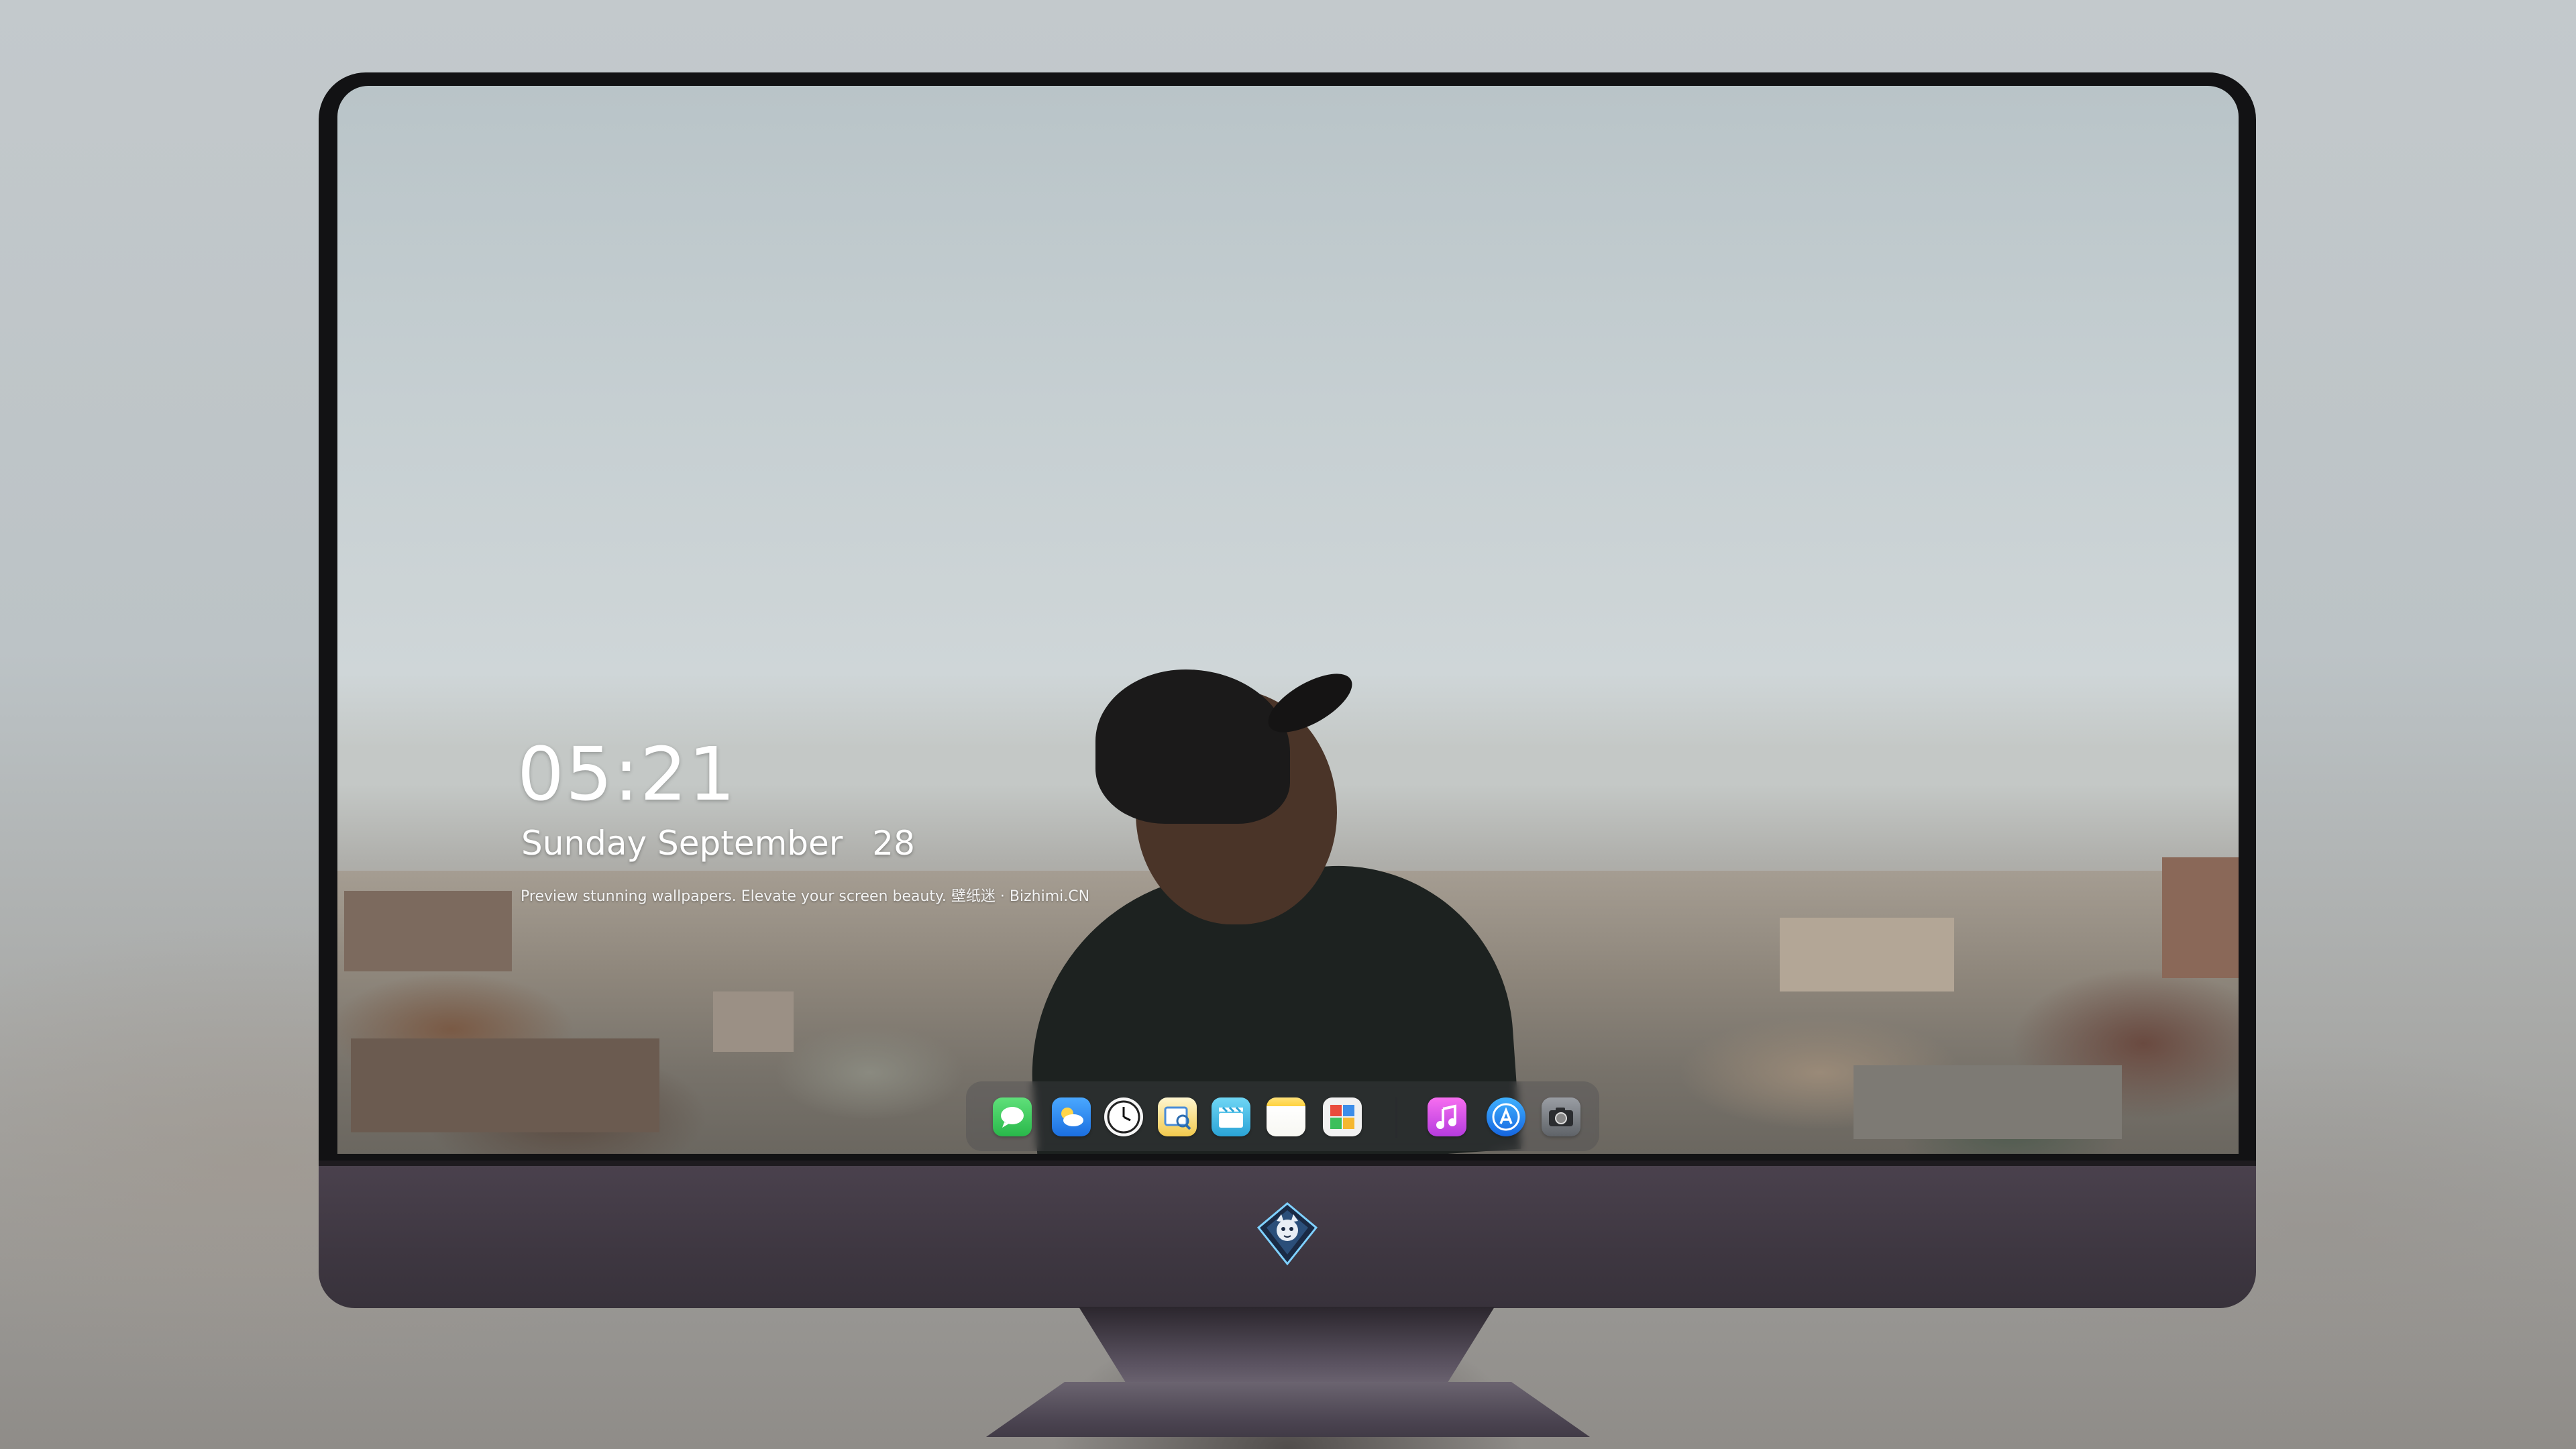 The height and width of the screenshot is (1449, 2576). What do you see at coordinates (1447, 1116) in the screenshot?
I see `music-icon` at bounding box center [1447, 1116].